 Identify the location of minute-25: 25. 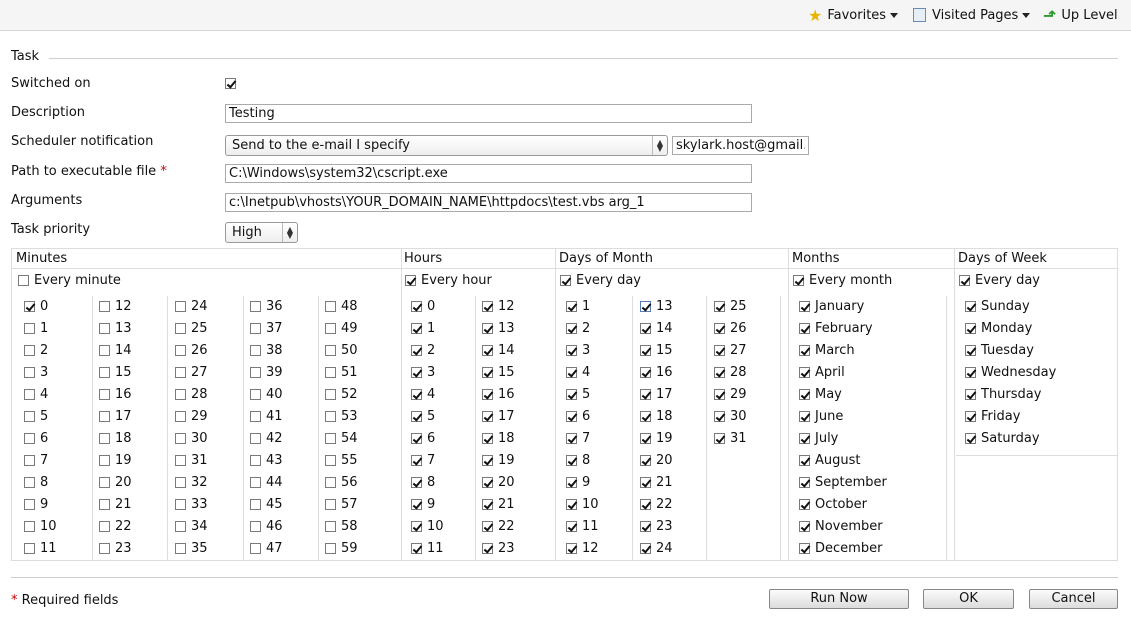
(191, 328).